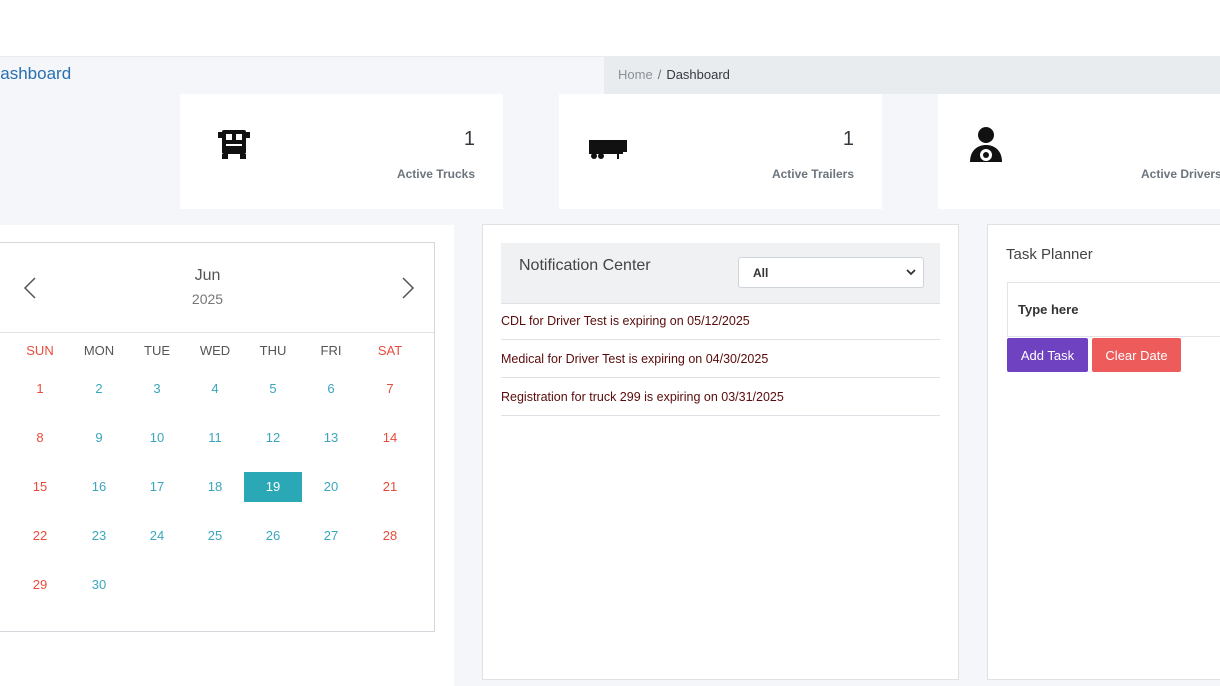  I want to click on weekday-header: SAT, so click(390, 350).